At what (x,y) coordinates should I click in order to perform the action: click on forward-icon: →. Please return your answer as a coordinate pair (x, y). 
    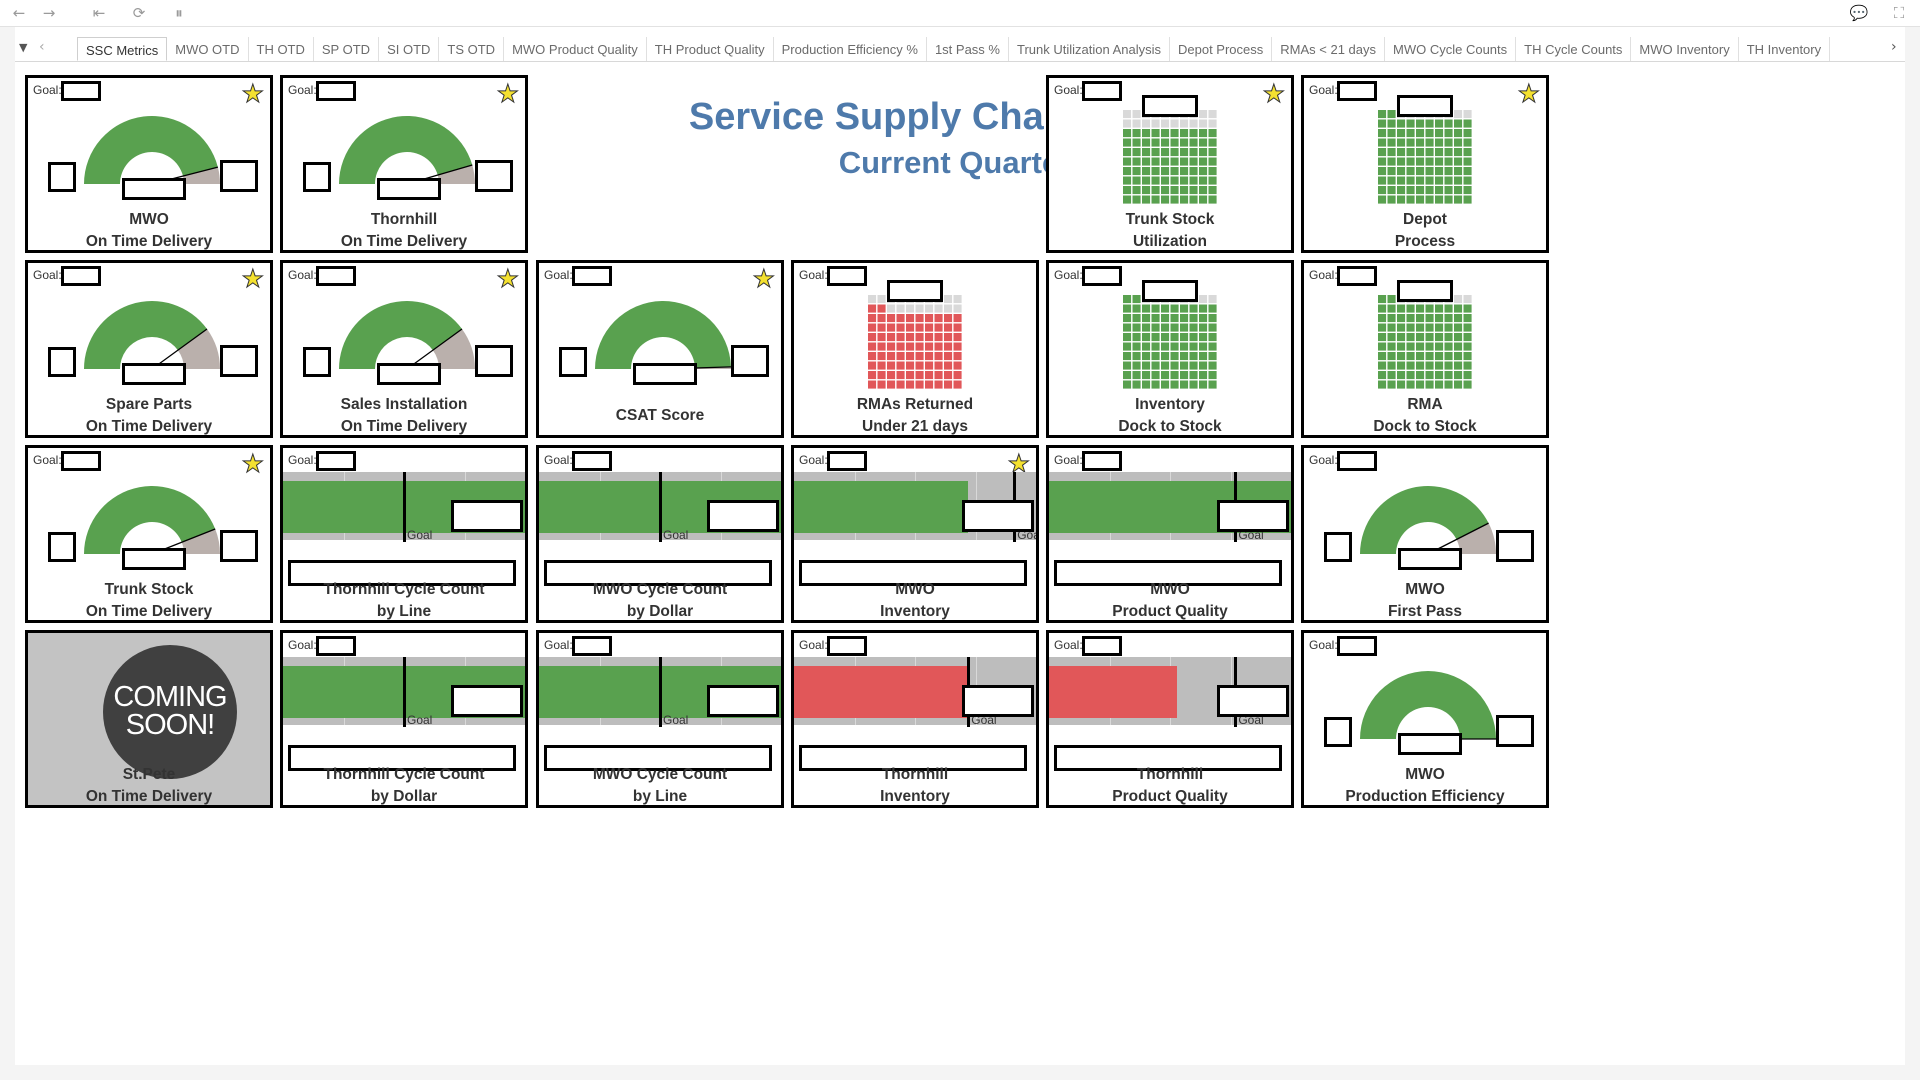
    Looking at the image, I should click on (49, 13).